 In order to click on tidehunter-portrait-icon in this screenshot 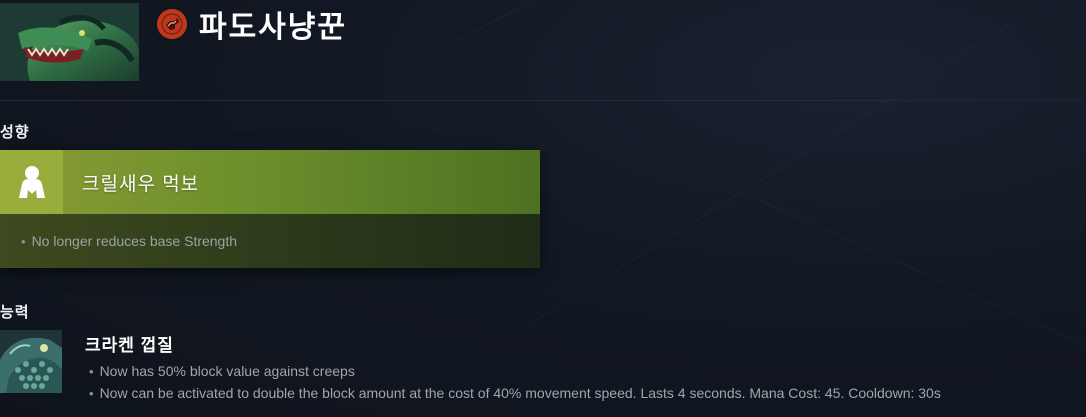, I will do `click(69, 42)`.